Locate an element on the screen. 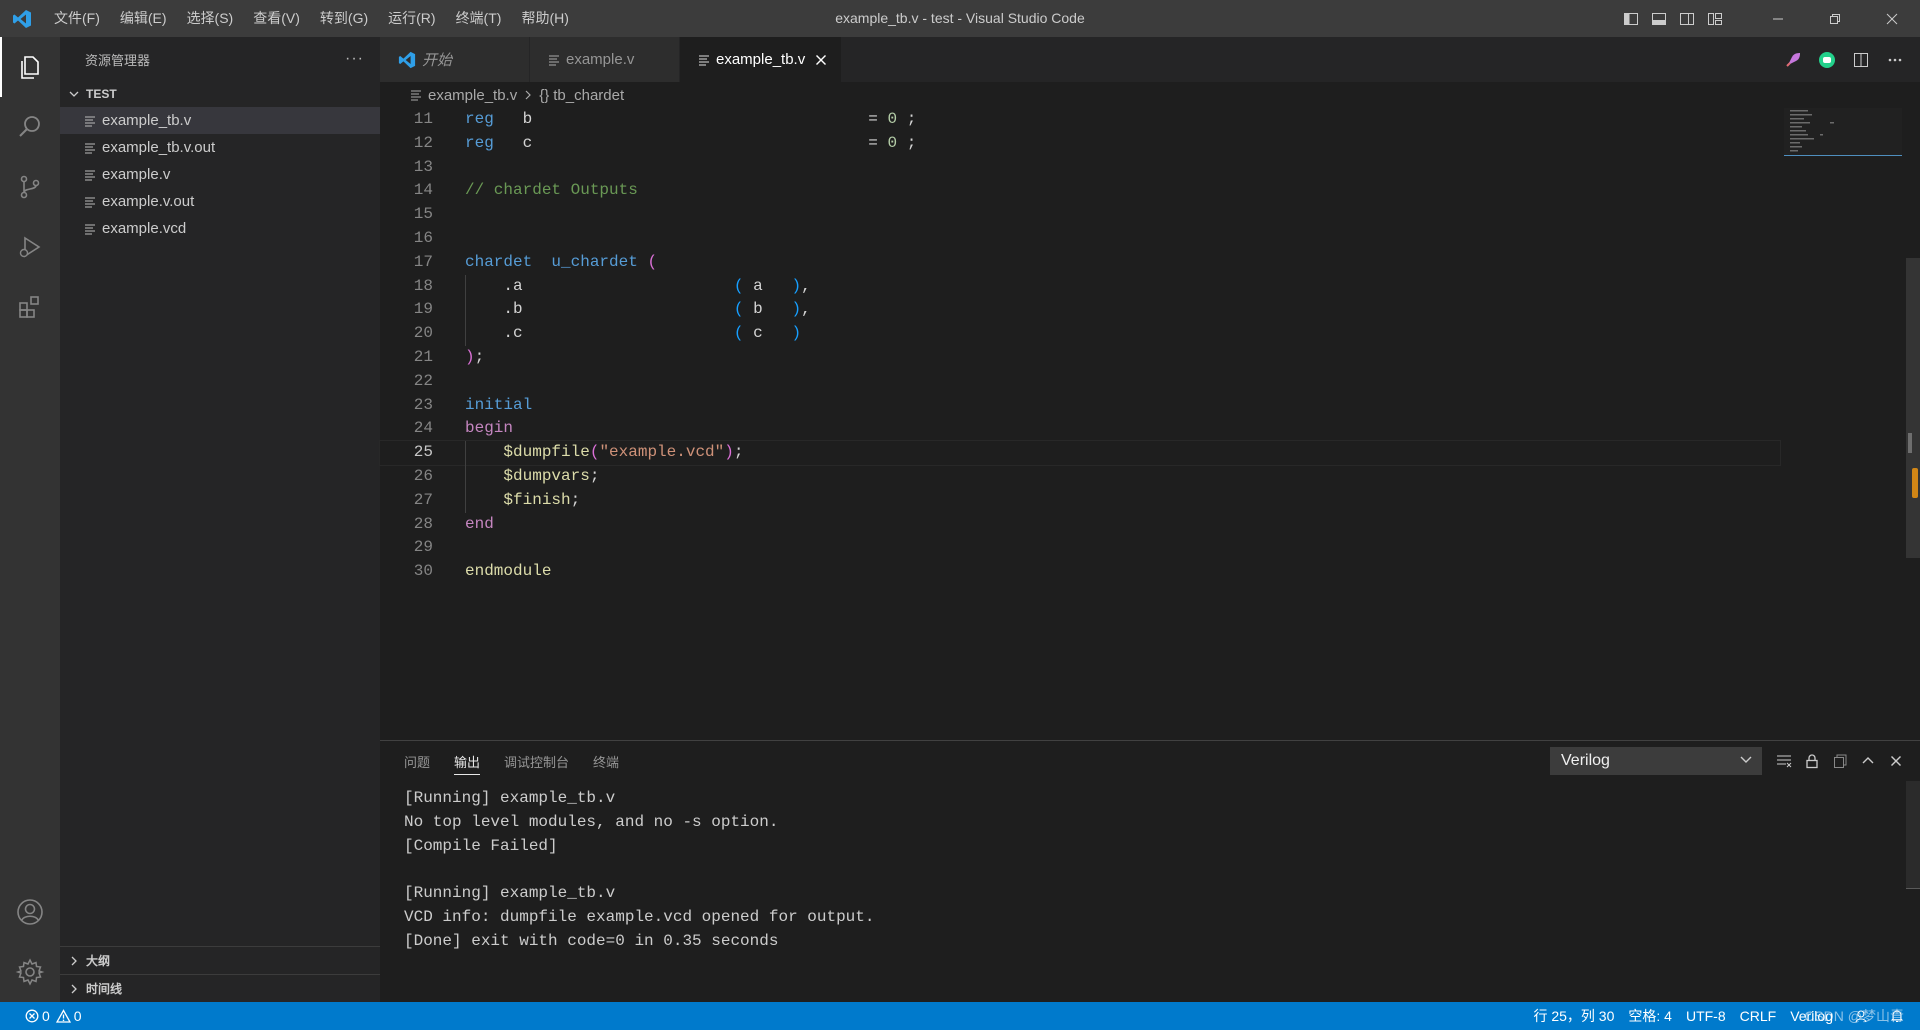 This screenshot has width=1920, height=1030. source-control-icon is located at coordinates (30, 187).